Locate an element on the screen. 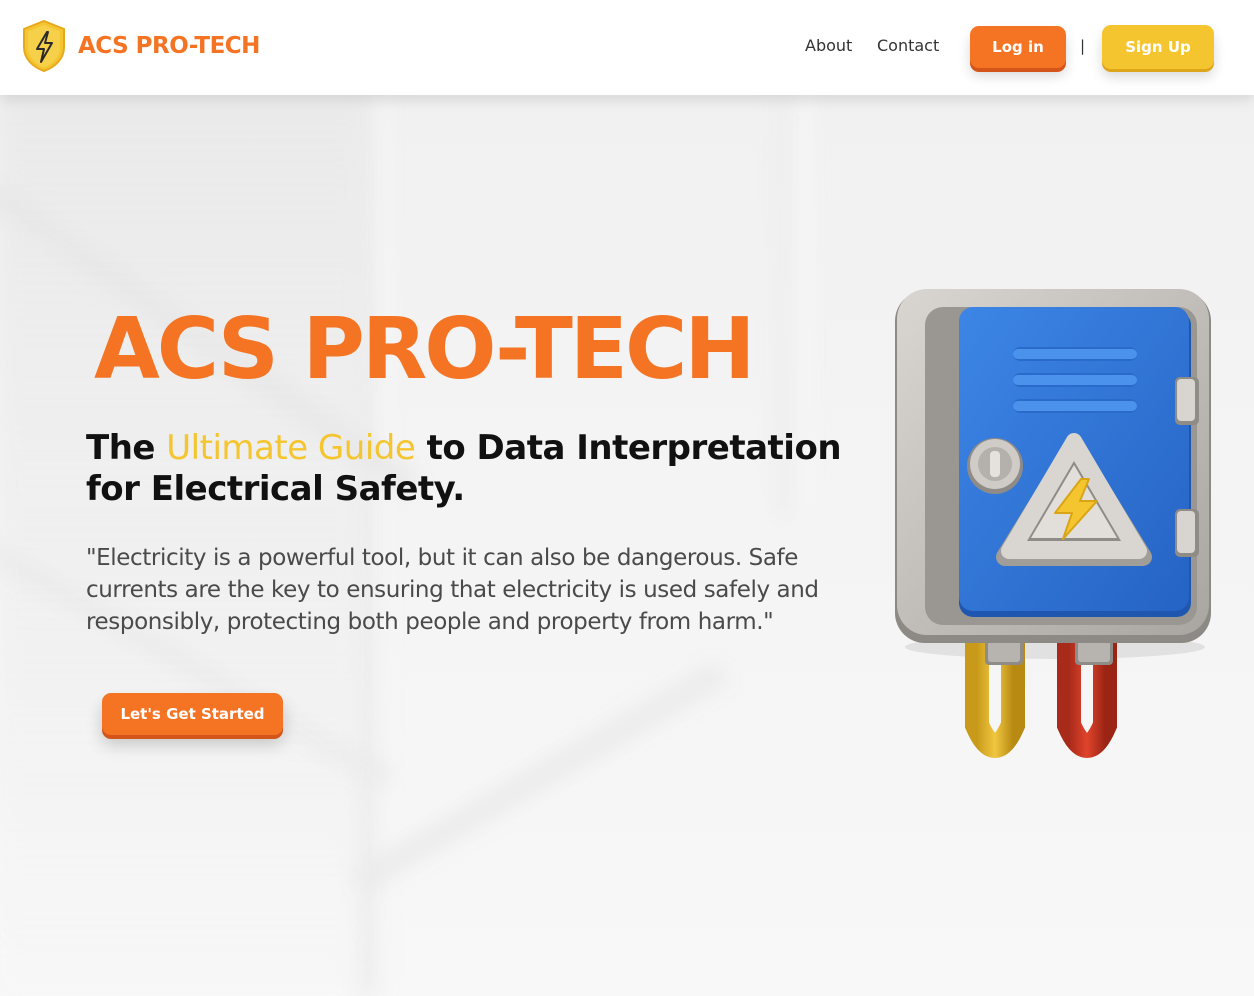 Image resolution: width=1254 pixels, height=996 pixels. subtitle-highlight: Ultimate Guide is located at coordinates (291, 448).